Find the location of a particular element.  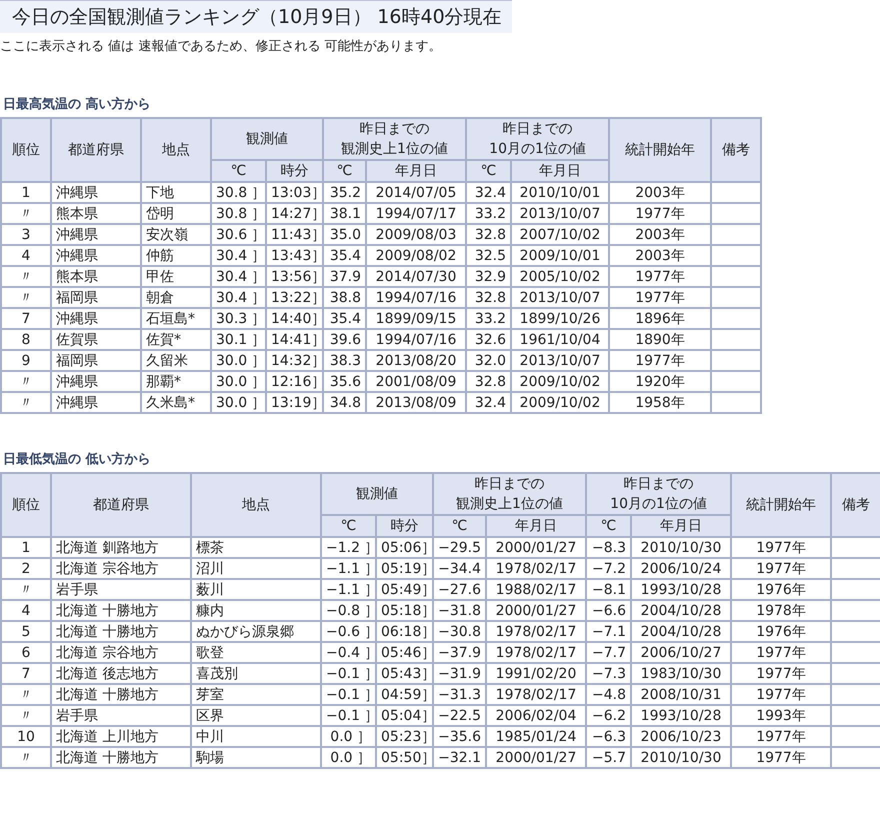

table-cell: −31.8 is located at coordinates (459, 610).